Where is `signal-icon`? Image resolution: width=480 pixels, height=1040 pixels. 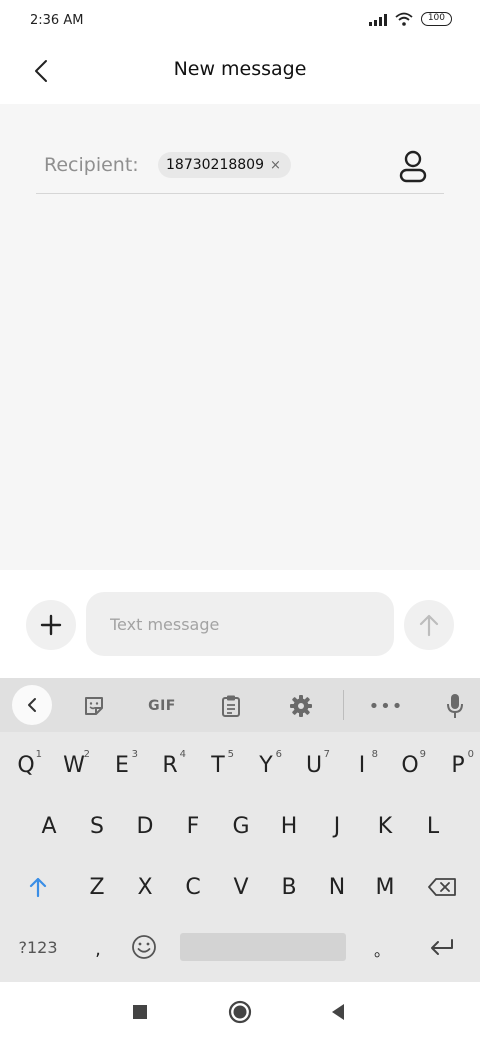
signal-icon is located at coordinates (377, 19).